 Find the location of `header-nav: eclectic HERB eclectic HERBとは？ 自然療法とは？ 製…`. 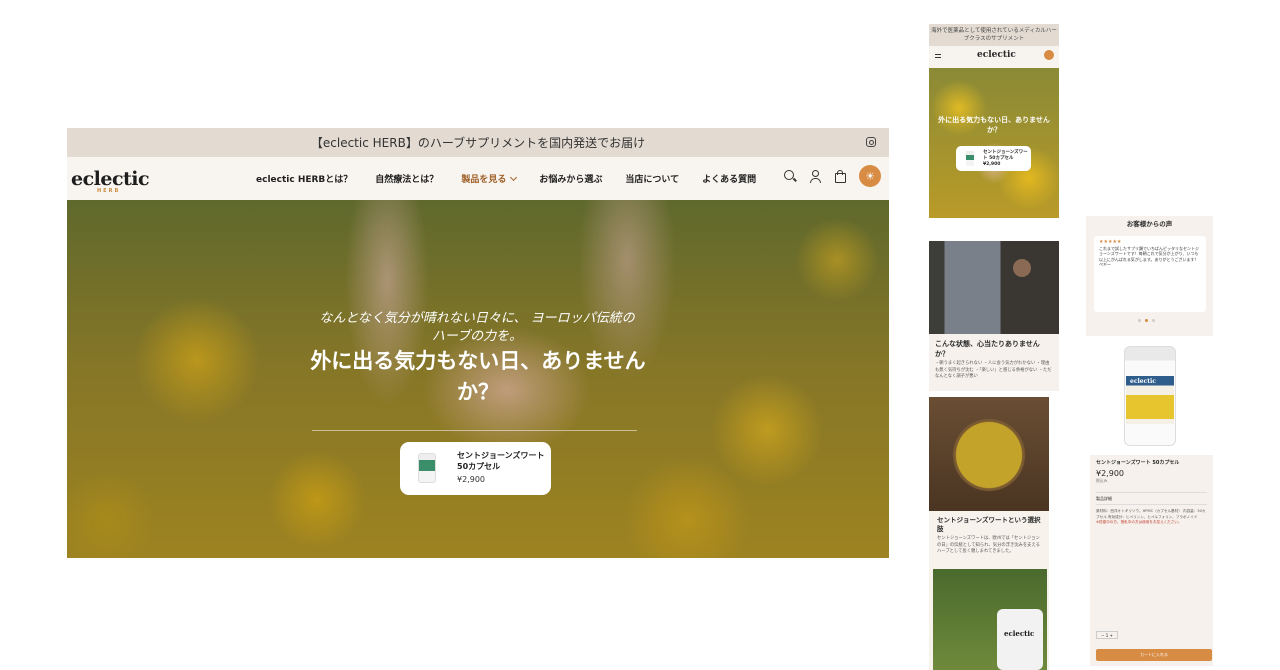

header-nav: eclectic HERB eclectic HERBとは？ 自然療法とは？ 製… is located at coordinates (478, 178).